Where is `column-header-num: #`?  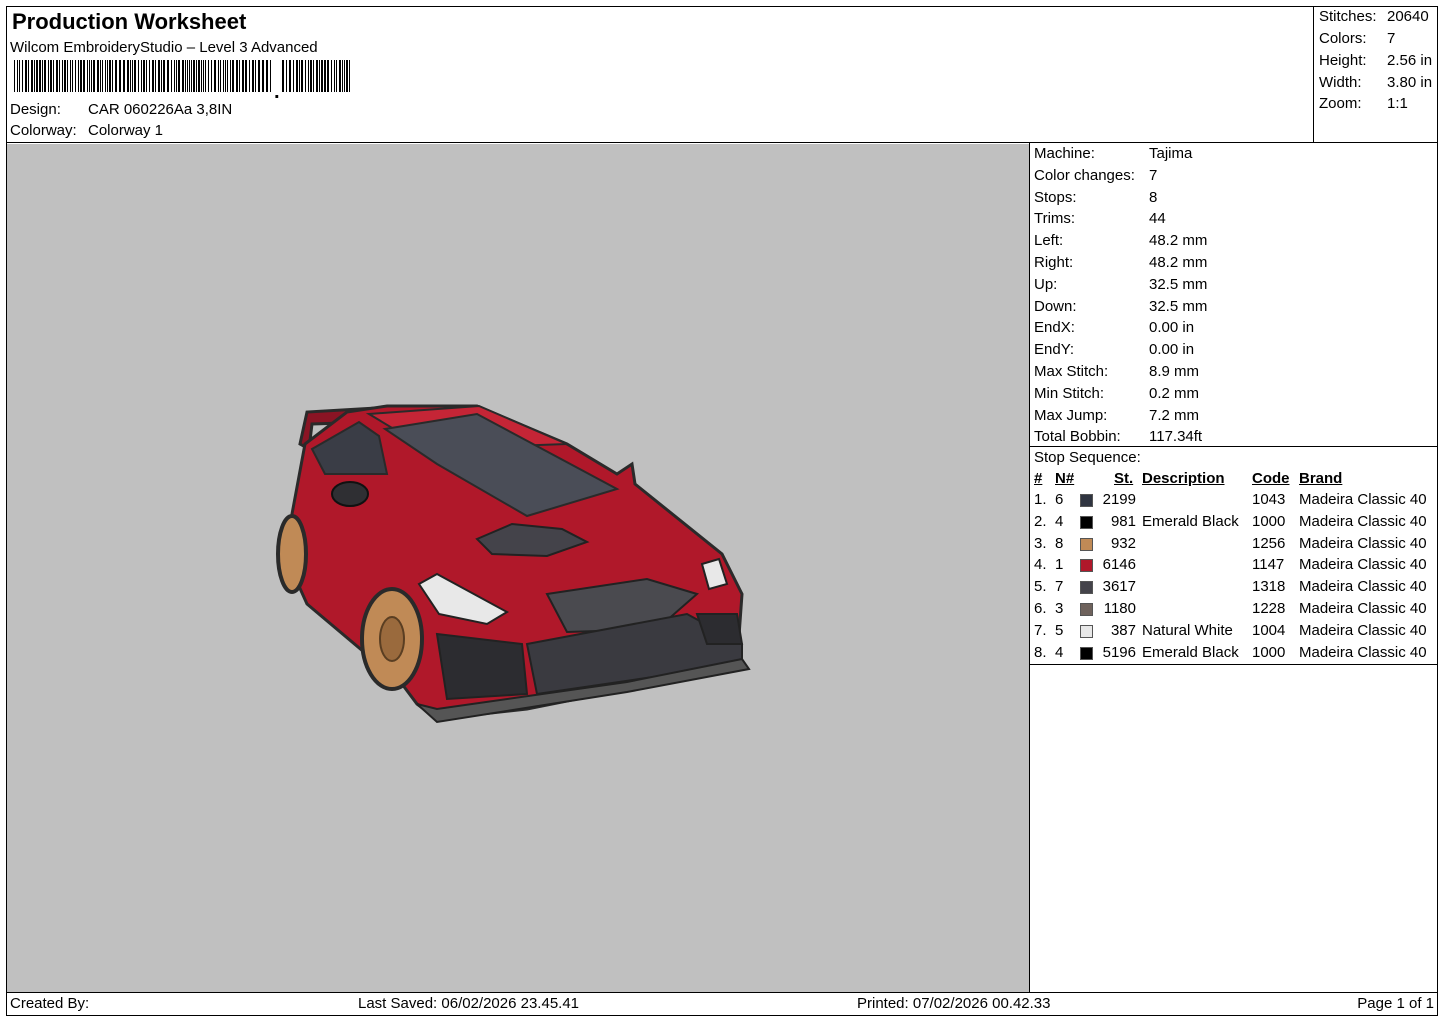 column-header-num: # is located at coordinates (1038, 478).